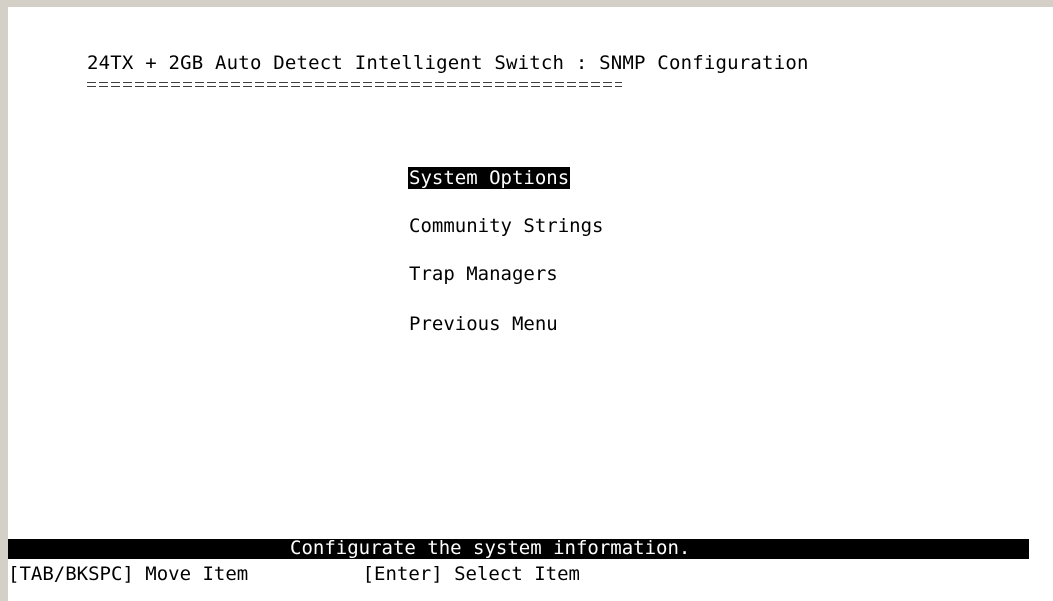  What do you see at coordinates (483, 274) in the screenshot?
I see `menu-item-trap-managers: Trap Managers` at bounding box center [483, 274].